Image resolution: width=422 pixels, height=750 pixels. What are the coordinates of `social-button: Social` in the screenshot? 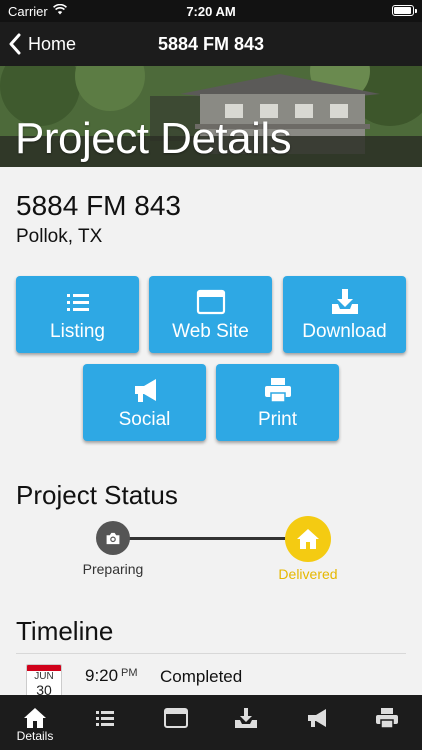 It's located at (144, 402).